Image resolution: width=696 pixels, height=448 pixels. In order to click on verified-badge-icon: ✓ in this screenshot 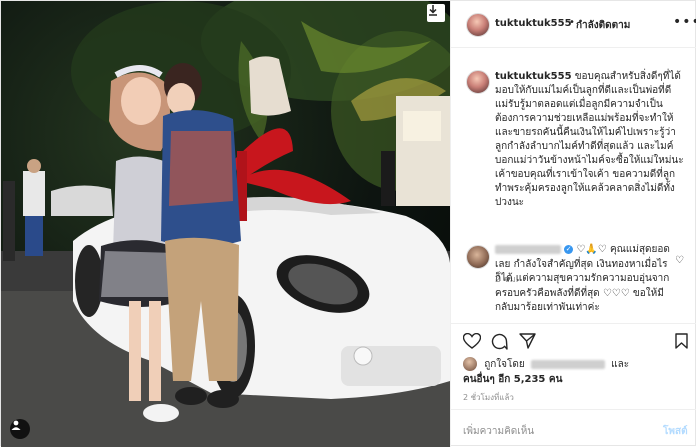, I will do `click(569, 249)`.